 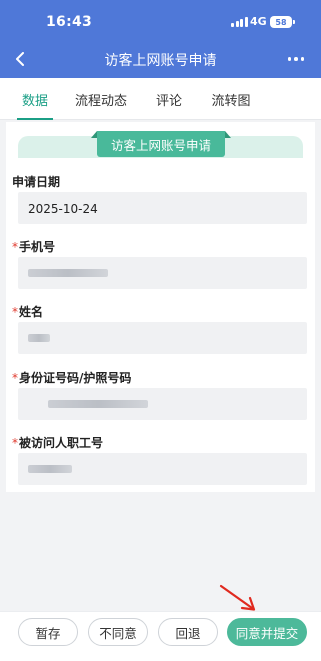 What do you see at coordinates (162, 208) in the screenshot?
I see `apply-date-field: 2025-10-24` at bounding box center [162, 208].